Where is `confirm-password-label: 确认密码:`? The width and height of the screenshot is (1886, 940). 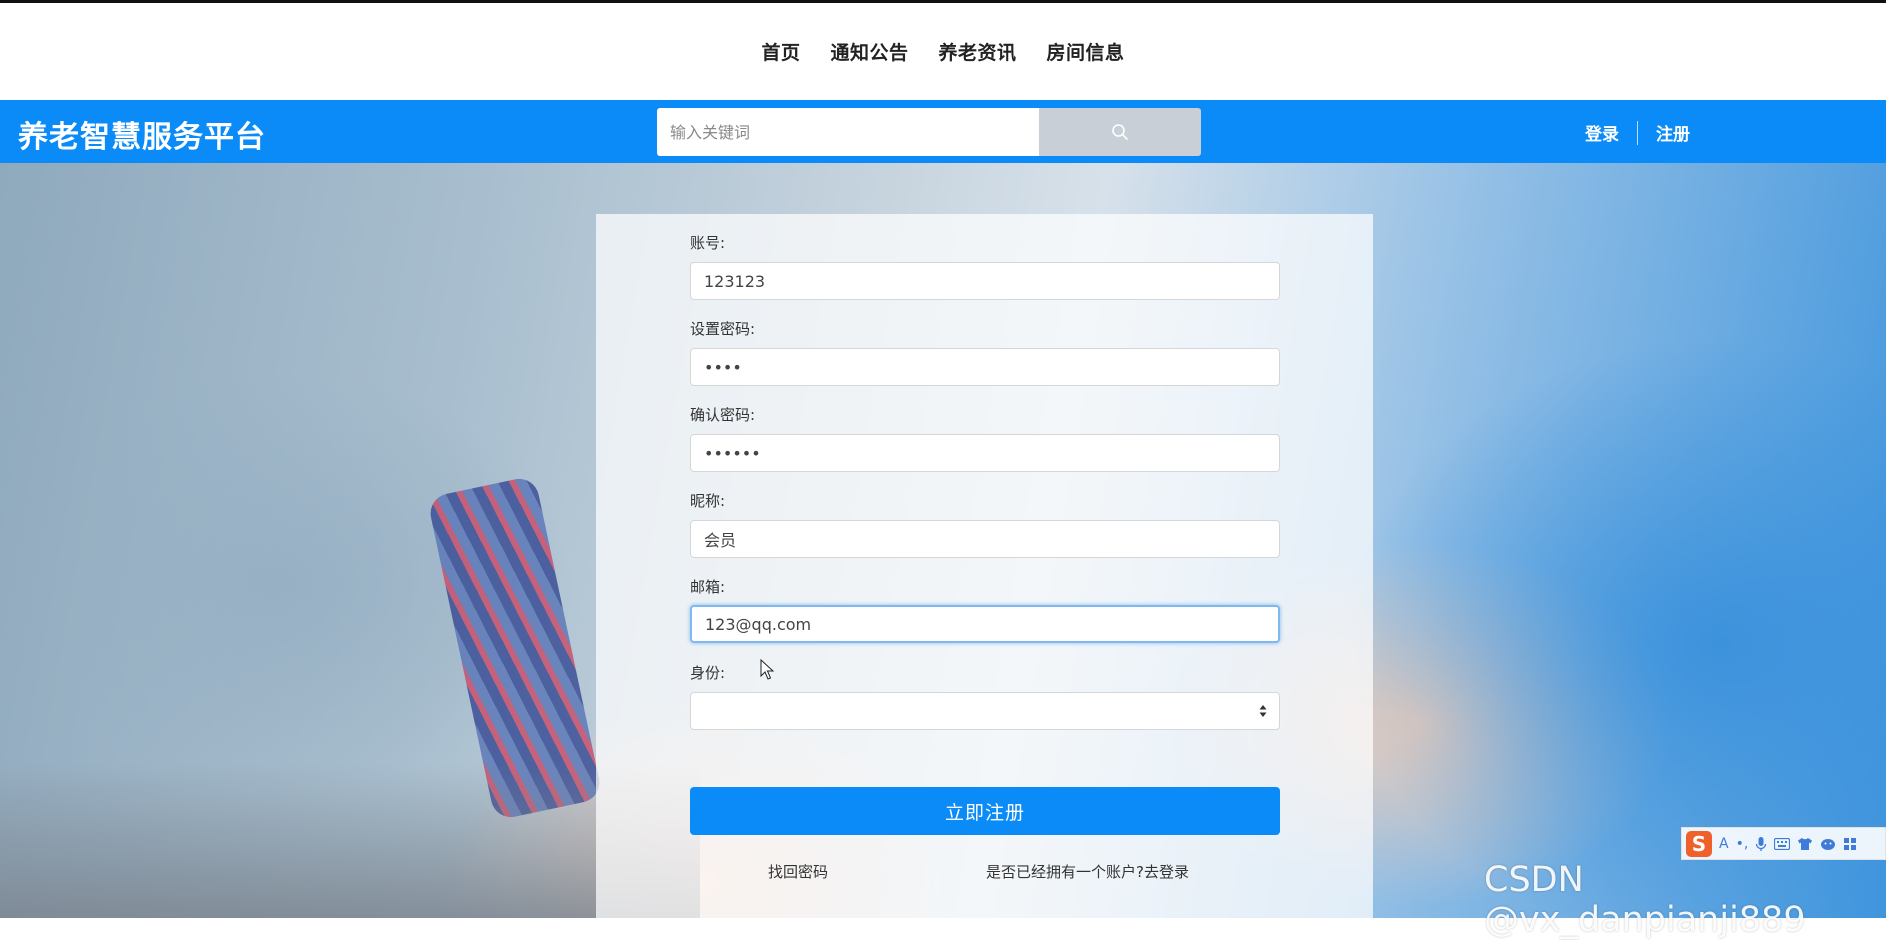
confirm-password-label: 确认密码: is located at coordinates (723, 415).